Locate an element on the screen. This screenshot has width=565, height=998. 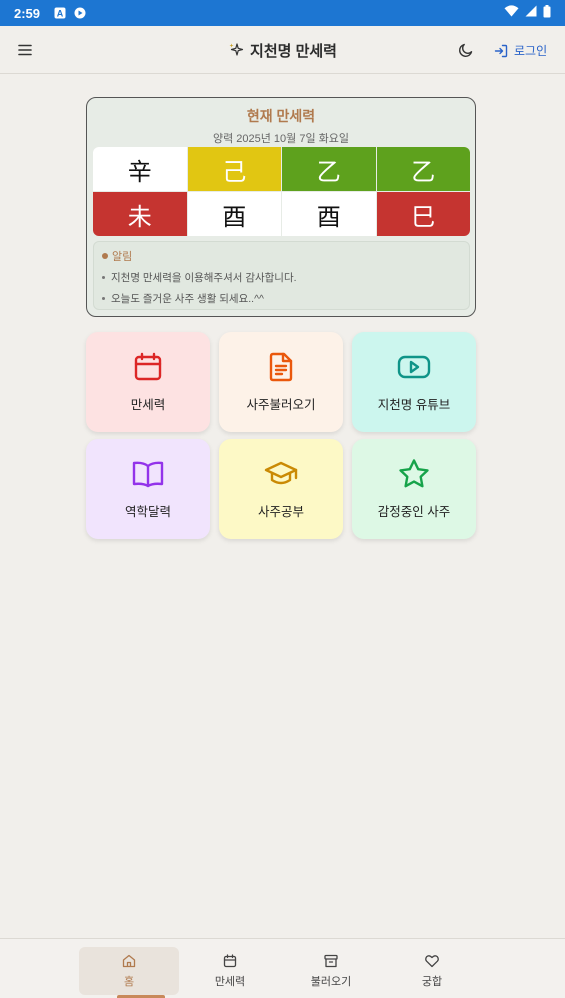
hamburger-icon is located at coordinates (25, 50).